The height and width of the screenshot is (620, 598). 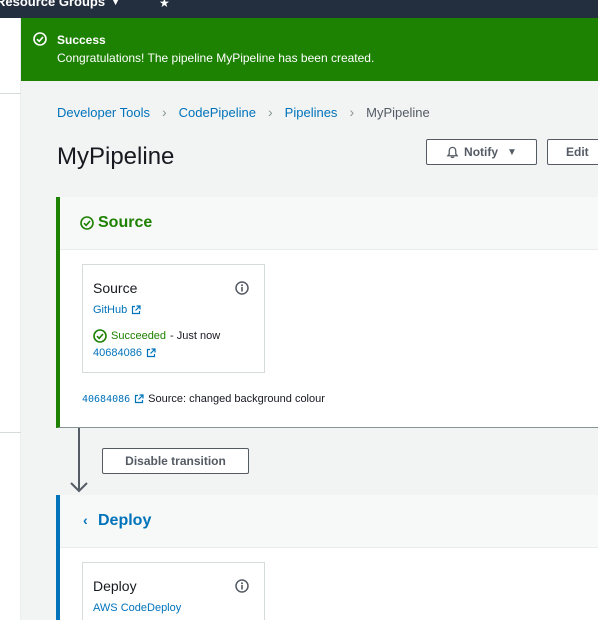 What do you see at coordinates (329, 223) in the screenshot?
I see `source-stage-header: Source` at bounding box center [329, 223].